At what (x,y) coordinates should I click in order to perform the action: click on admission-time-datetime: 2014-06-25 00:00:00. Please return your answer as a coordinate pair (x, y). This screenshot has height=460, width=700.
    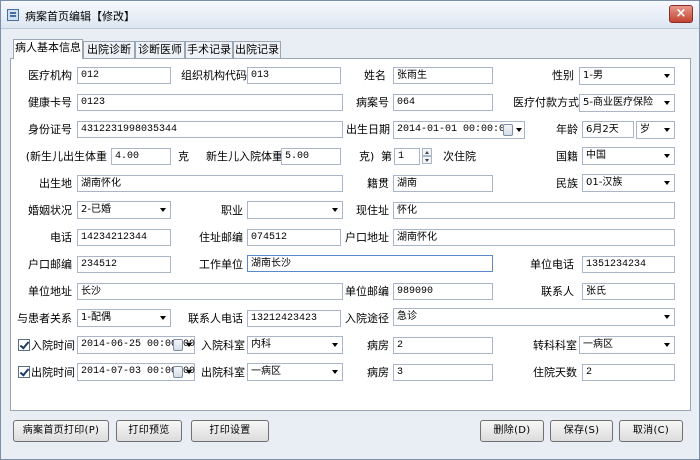
    Looking at the image, I should click on (136, 345).